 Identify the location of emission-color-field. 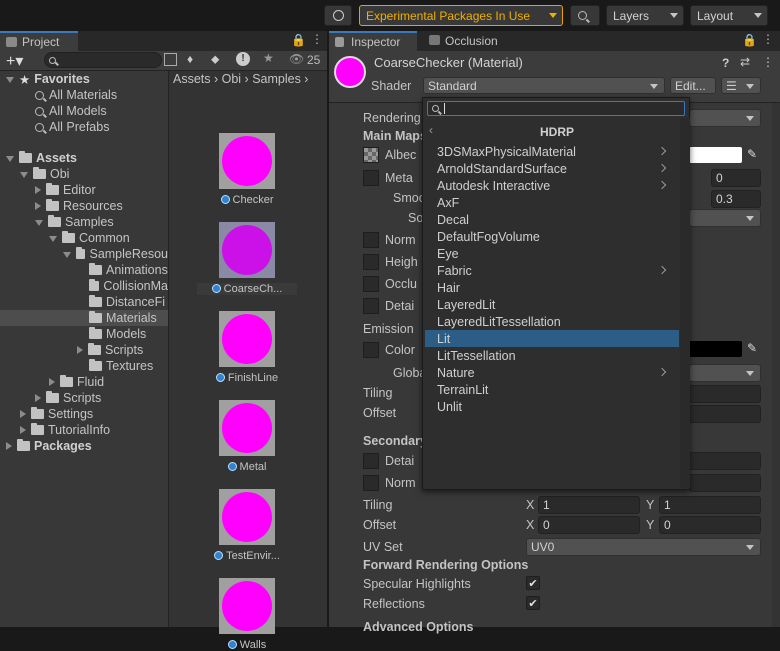
(715, 349).